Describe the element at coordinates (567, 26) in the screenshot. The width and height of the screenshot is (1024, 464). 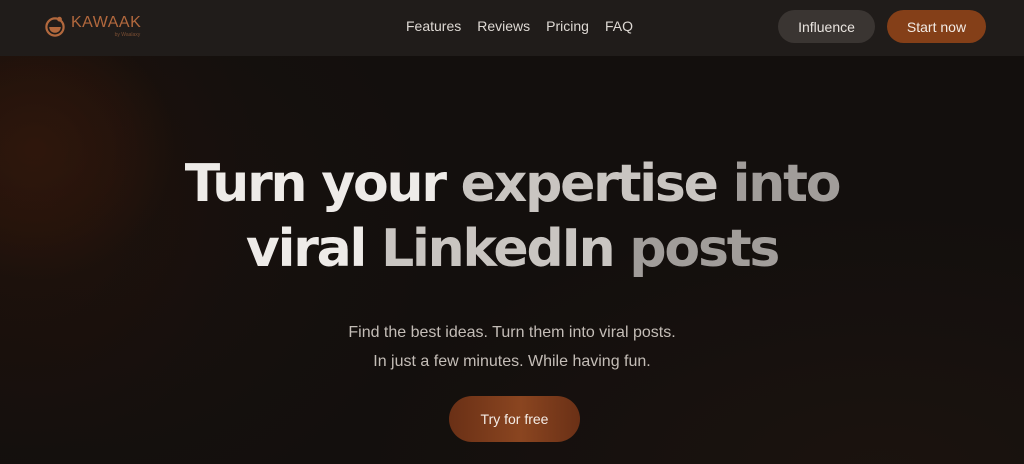
I see `nav-link-pricing: Pricing` at that location.